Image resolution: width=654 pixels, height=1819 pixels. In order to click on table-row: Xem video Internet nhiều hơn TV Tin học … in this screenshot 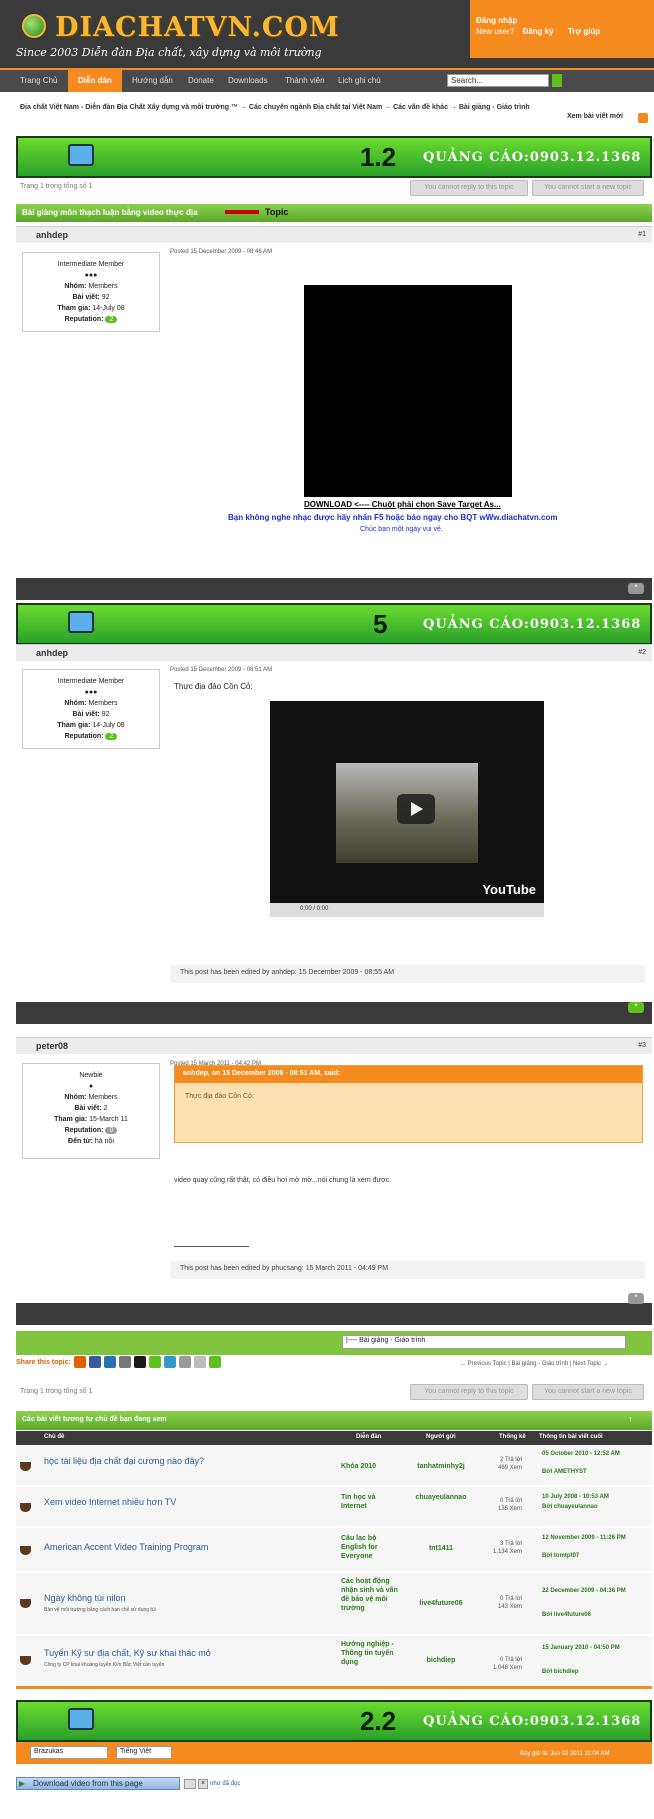, I will do `click(334, 1507)`.